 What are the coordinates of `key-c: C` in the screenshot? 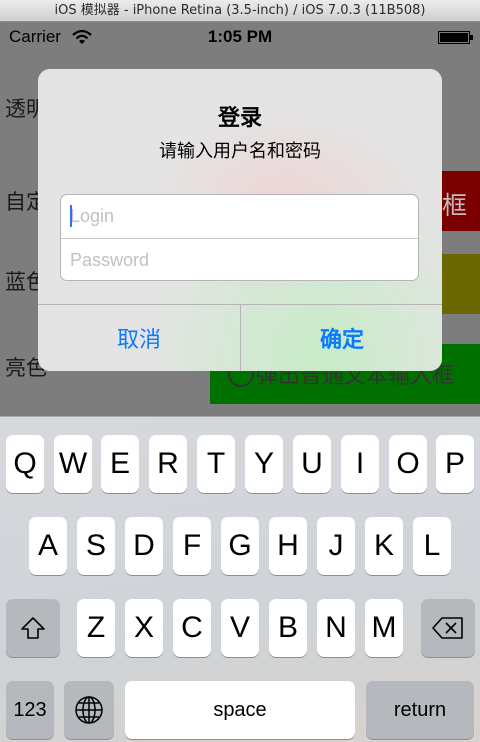 It's located at (192, 628).